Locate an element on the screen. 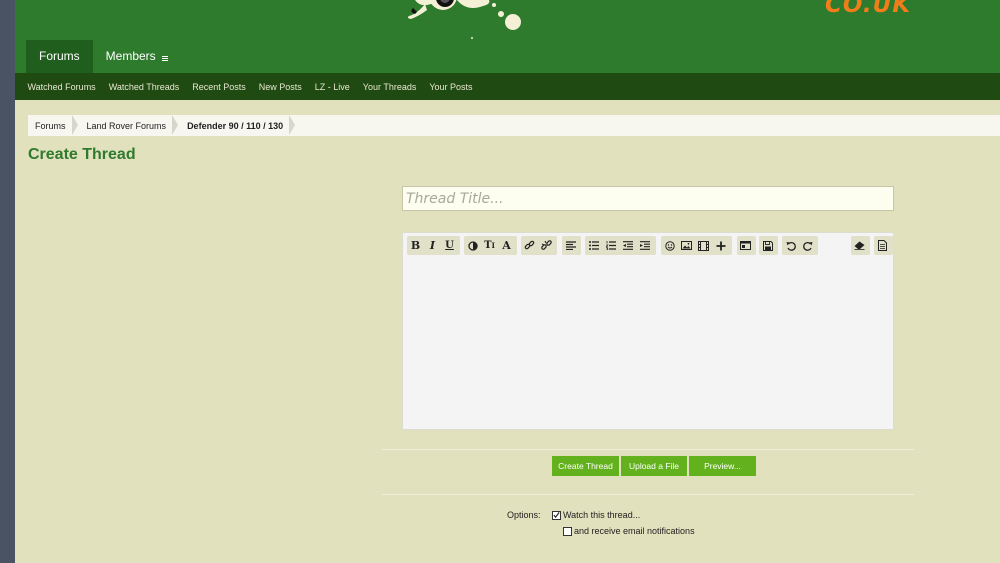  create-thread-button: Create Thread is located at coordinates (585, 466).